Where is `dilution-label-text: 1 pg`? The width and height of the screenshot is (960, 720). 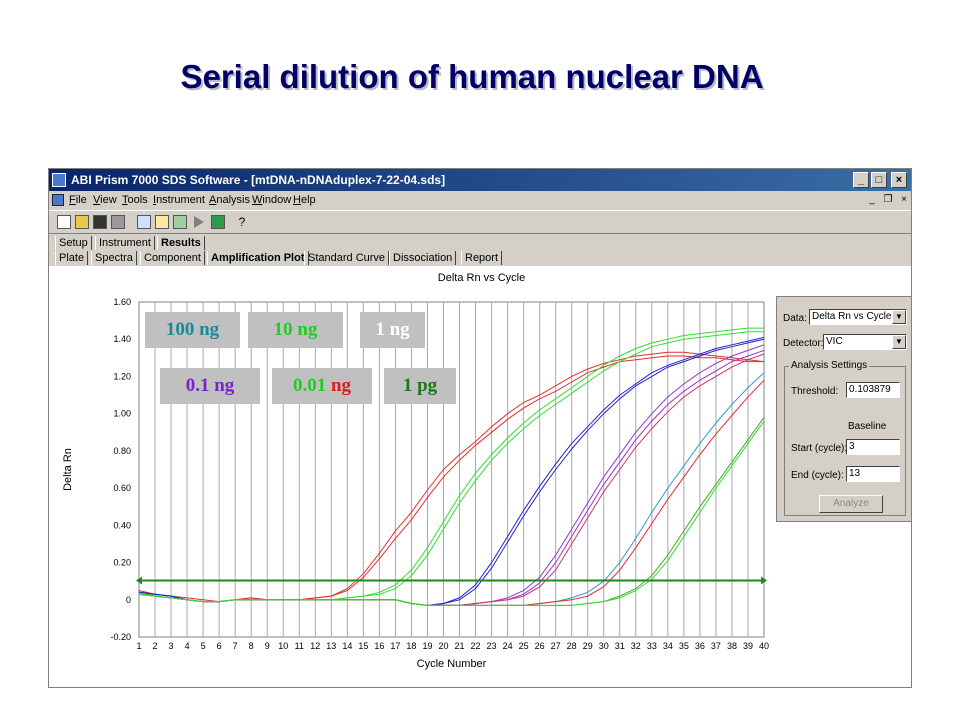
dilution-label-text: 1 pg is located at coordinates (420, 385).